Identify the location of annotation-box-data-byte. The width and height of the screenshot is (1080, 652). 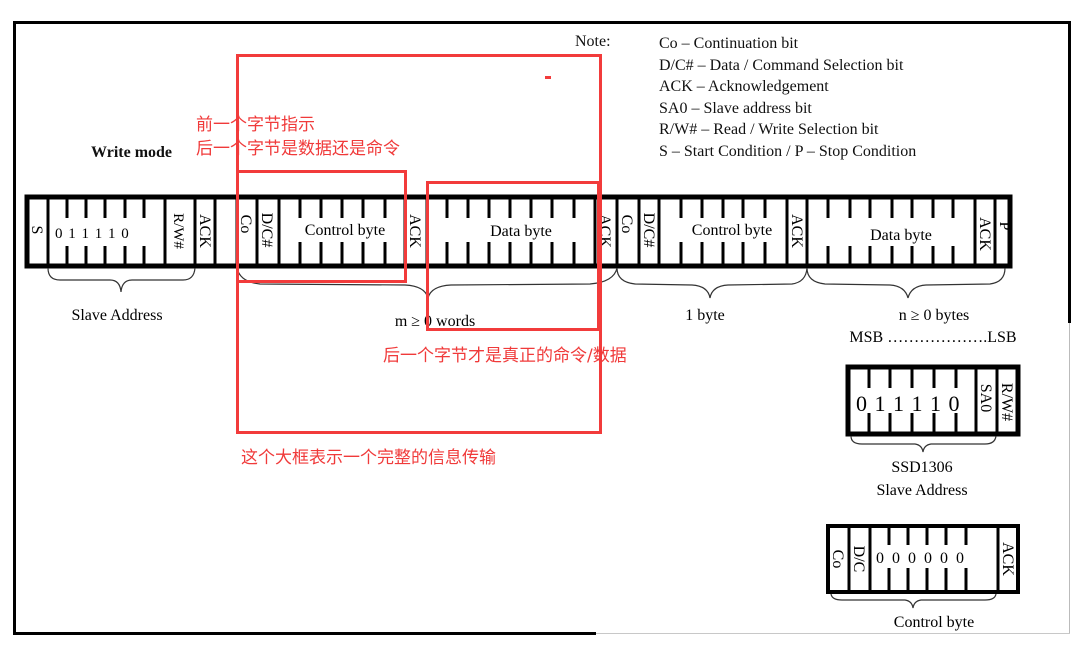
(513, 256).